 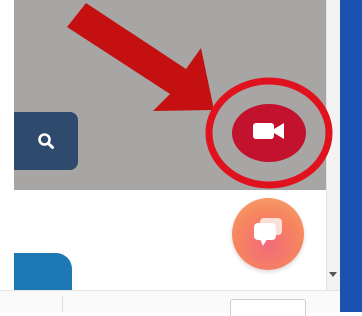 I want to click on chat-button, so click(x=268, y=234).